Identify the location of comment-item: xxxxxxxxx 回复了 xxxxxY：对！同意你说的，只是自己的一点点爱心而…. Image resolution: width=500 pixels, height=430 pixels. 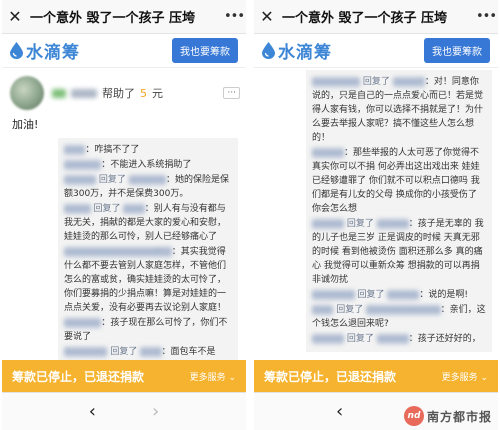
(399, 110).